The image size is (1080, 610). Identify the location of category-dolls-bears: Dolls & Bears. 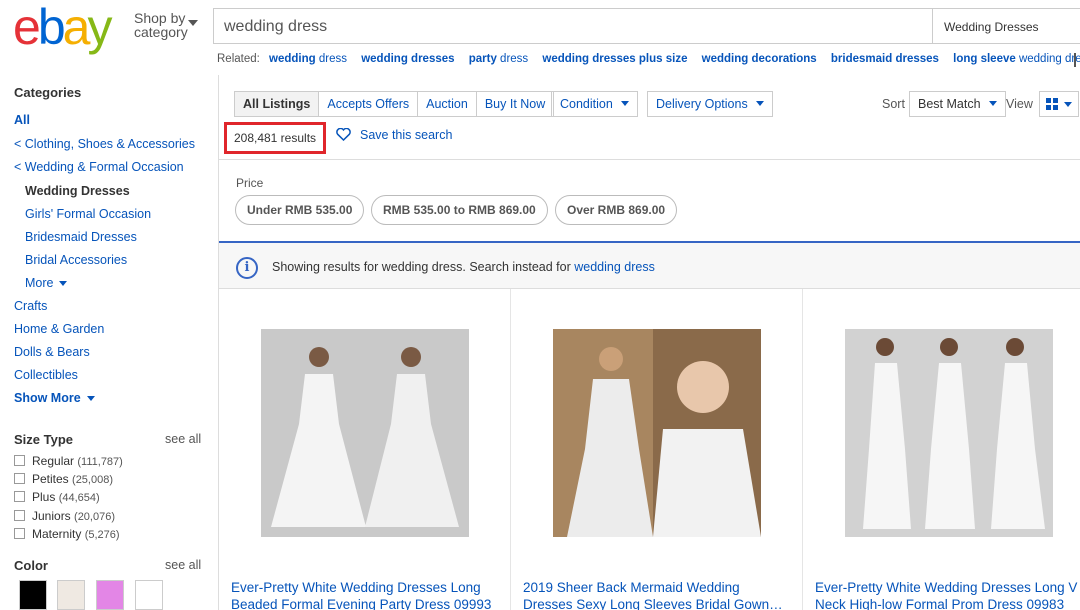
(52, 352).